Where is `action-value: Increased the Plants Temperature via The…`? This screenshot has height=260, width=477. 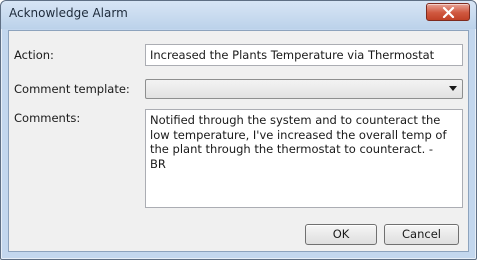
action-value: Increased the Plants Temperature via The… is located at coordinates (292, 55).